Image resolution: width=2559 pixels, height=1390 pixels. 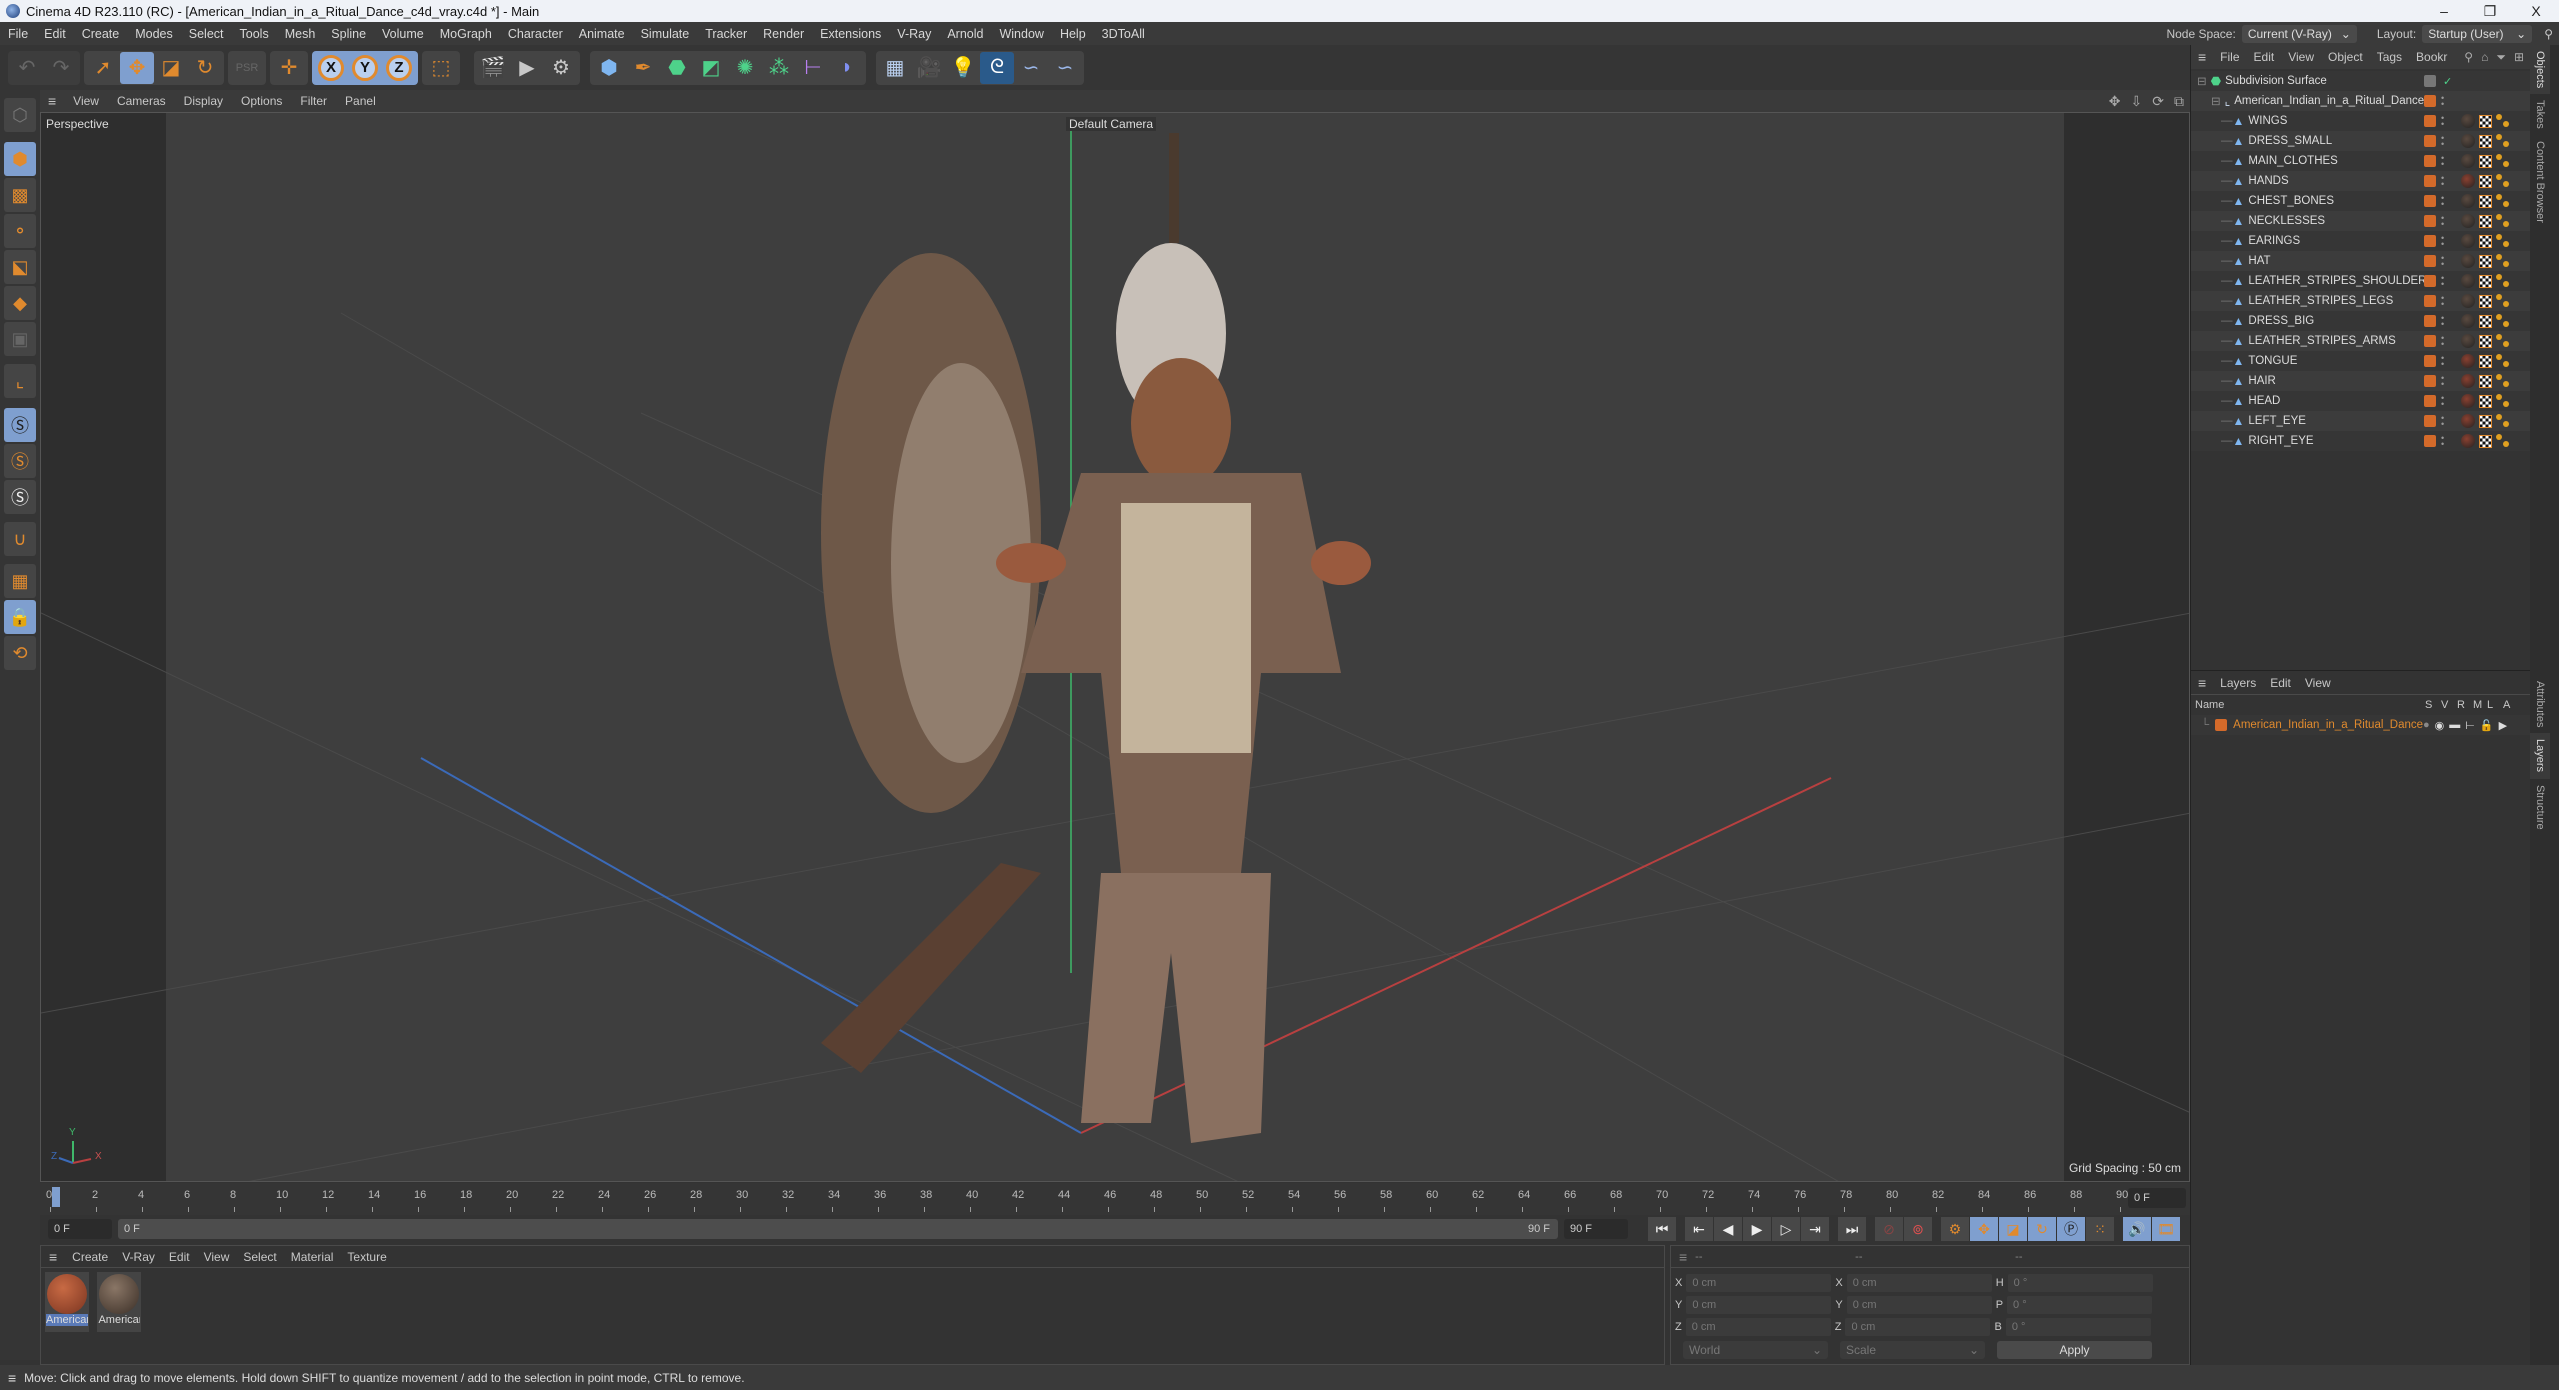 I want to click on object-row: — ▲ LEATHER_STRIPES_SHOULDERS • •, so click(x=2360, y=281).